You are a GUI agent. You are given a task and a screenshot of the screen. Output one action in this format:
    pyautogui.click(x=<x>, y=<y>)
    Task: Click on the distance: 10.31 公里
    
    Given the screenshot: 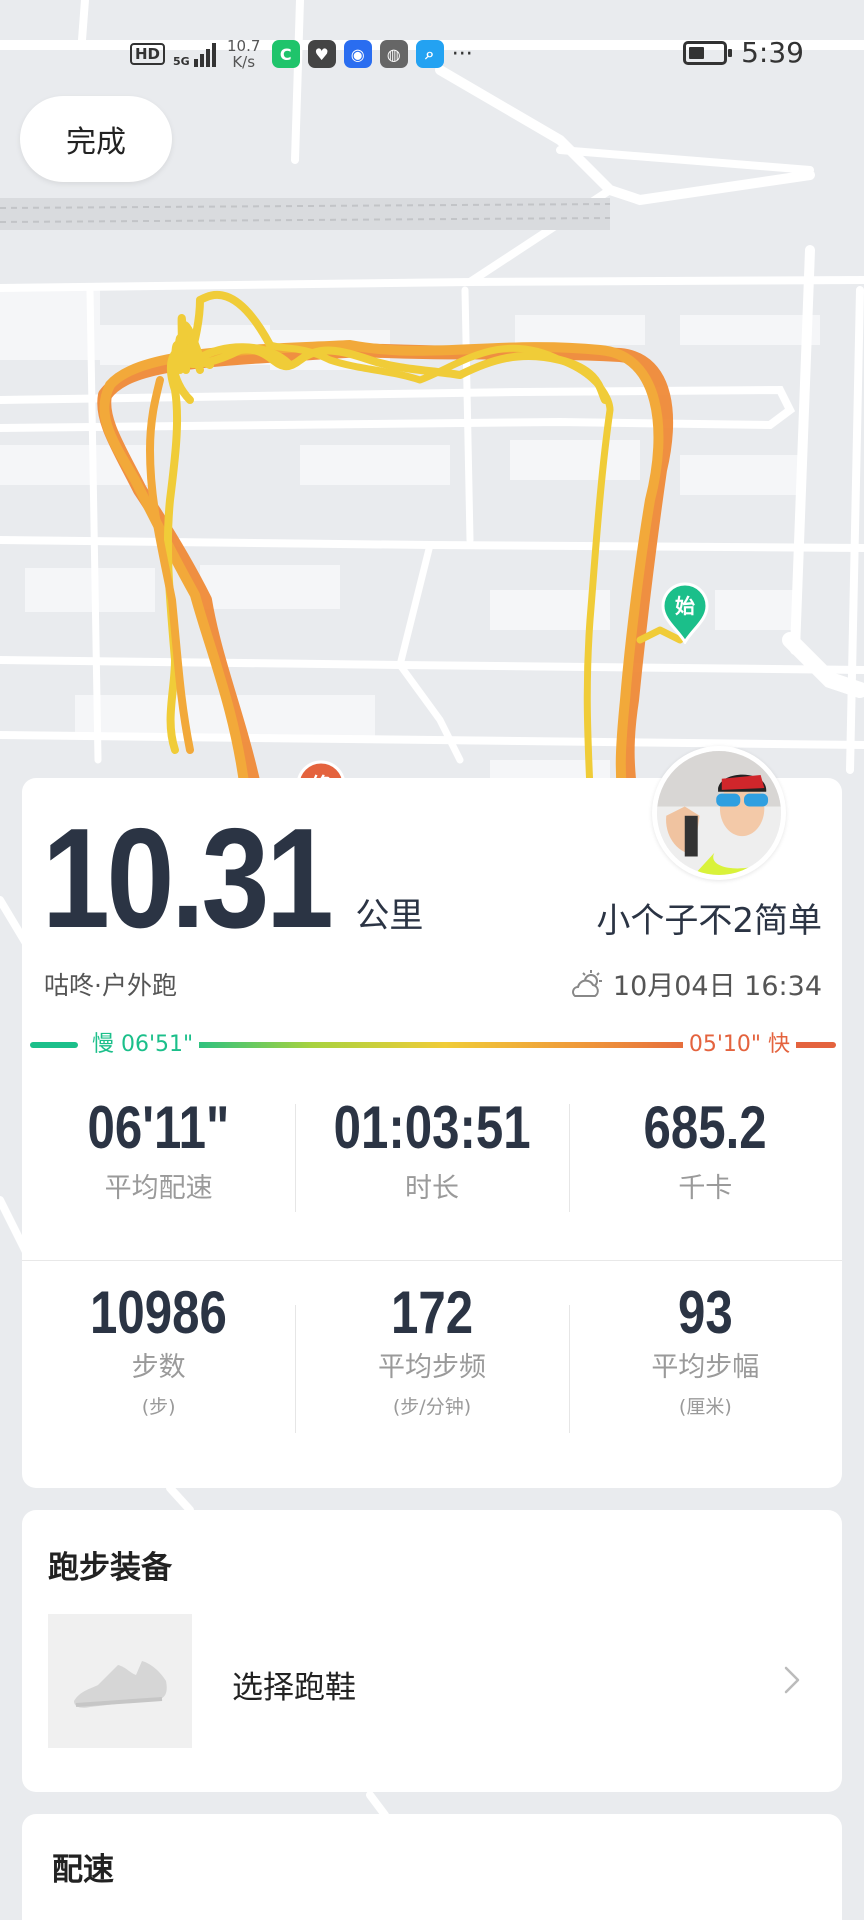 What is the action you would take?
    pyautogui.click(x=232, y=879)
    